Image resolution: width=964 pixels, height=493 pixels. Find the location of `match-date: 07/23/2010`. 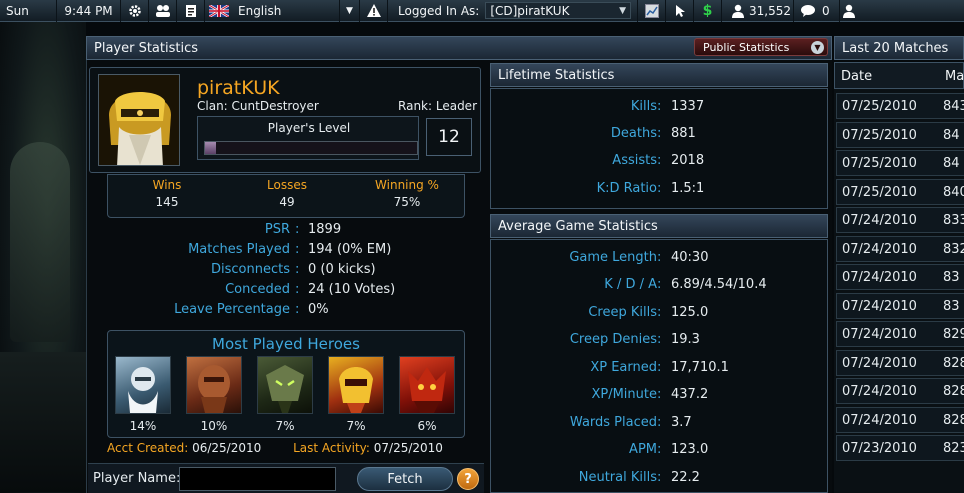

match-date: 07/23/2010 is located at coordinates (879, 448).